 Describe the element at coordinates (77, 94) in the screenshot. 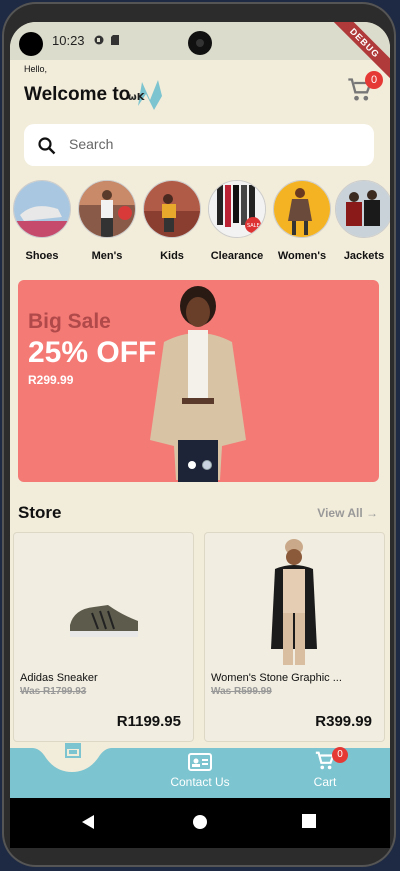

I see `welcome-title: Welcome to` at that location.